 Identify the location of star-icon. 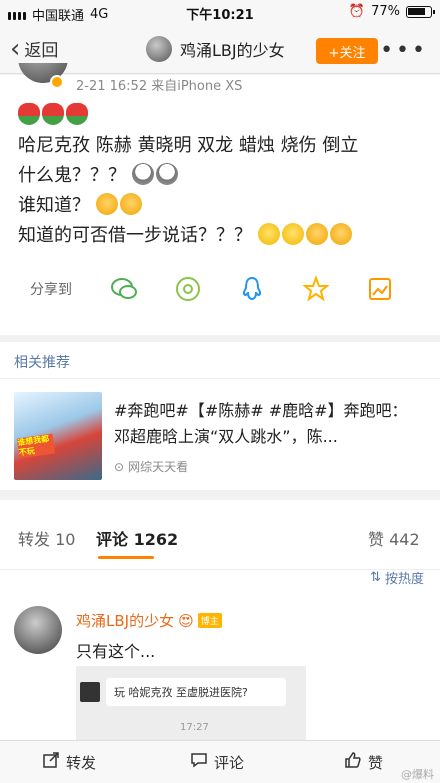
(316, 289).